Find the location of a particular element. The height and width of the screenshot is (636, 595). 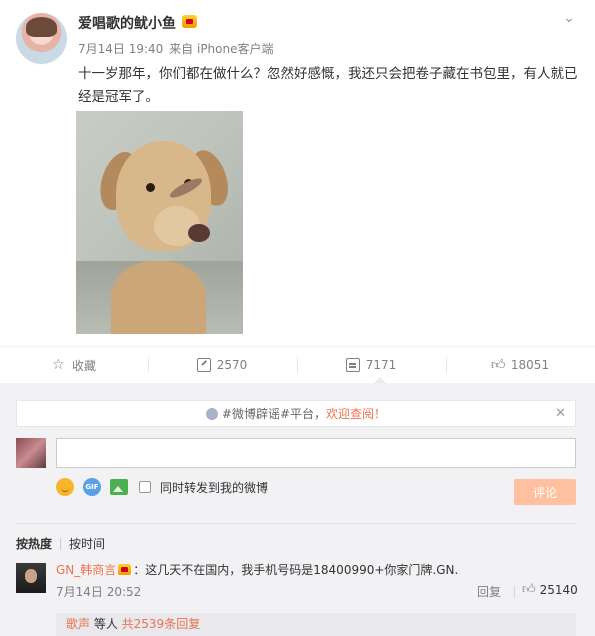

repost-count: 2570 is located at coordinates (232, 365).